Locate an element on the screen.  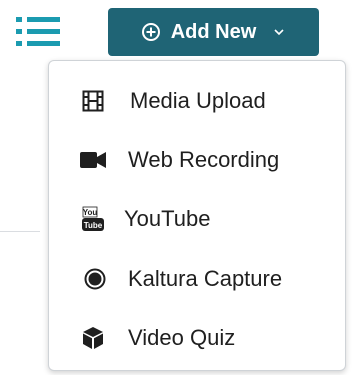
menu-item-web-recording: Web Recording is located at coordinates (197, 160).